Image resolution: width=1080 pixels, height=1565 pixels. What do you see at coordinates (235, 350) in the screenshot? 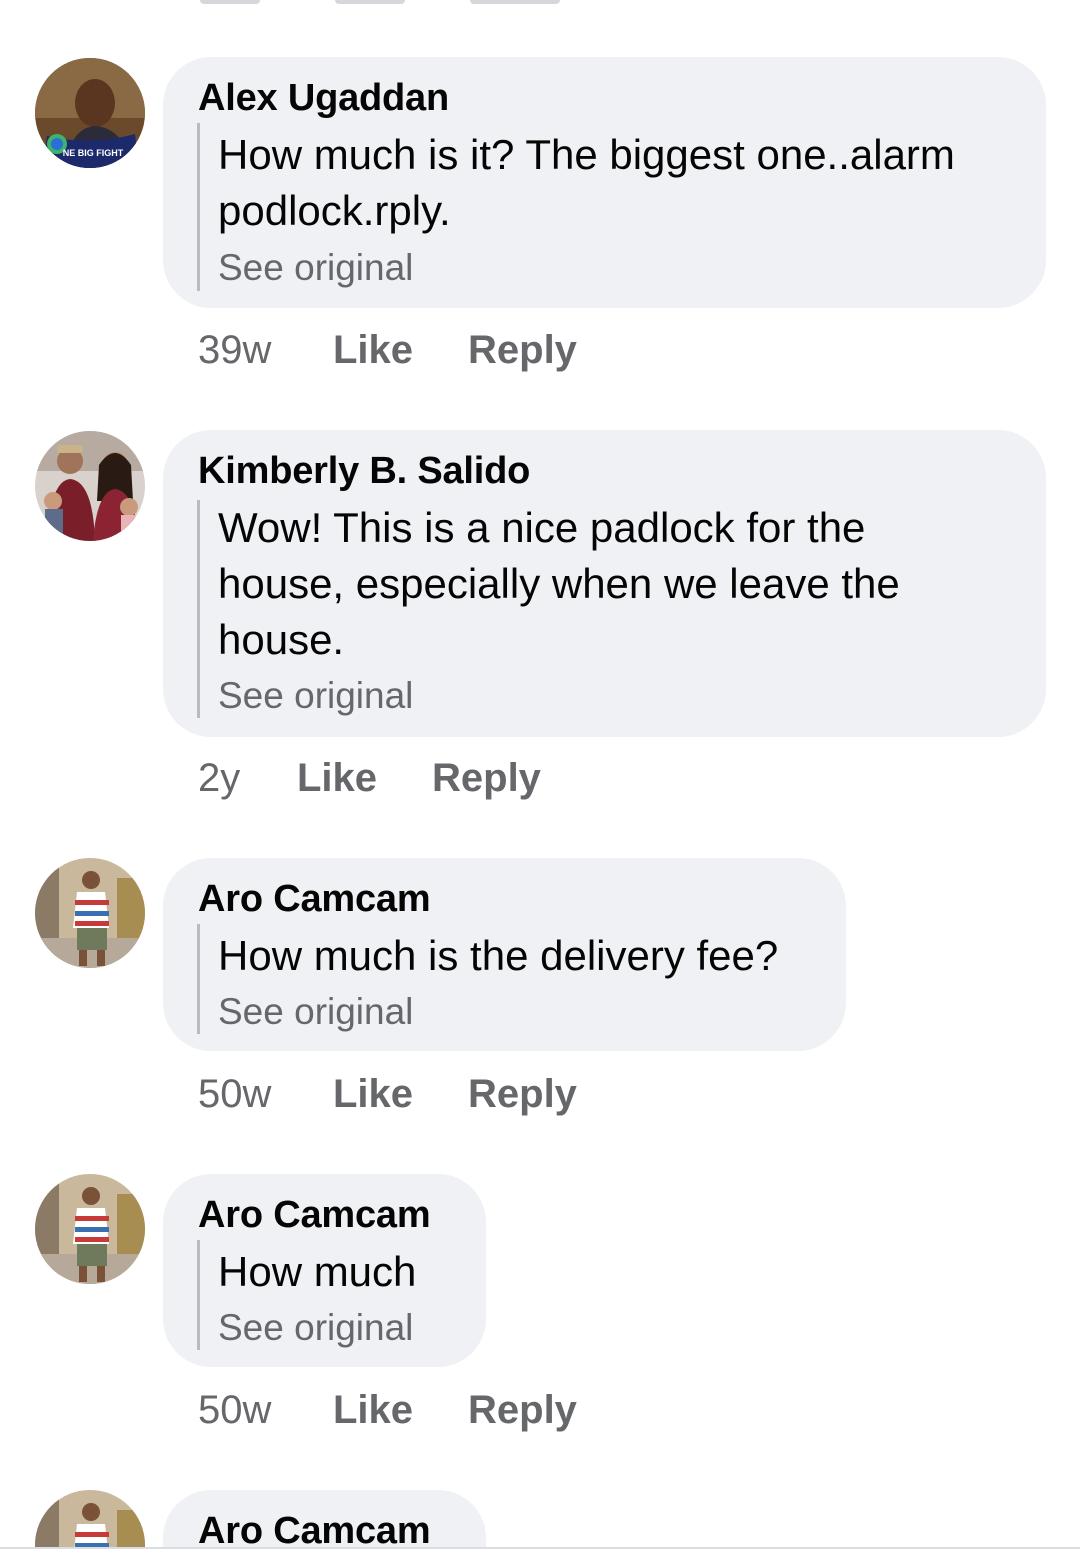
I see `comment-timestamp: 39w` at bounding box center [235, 350].